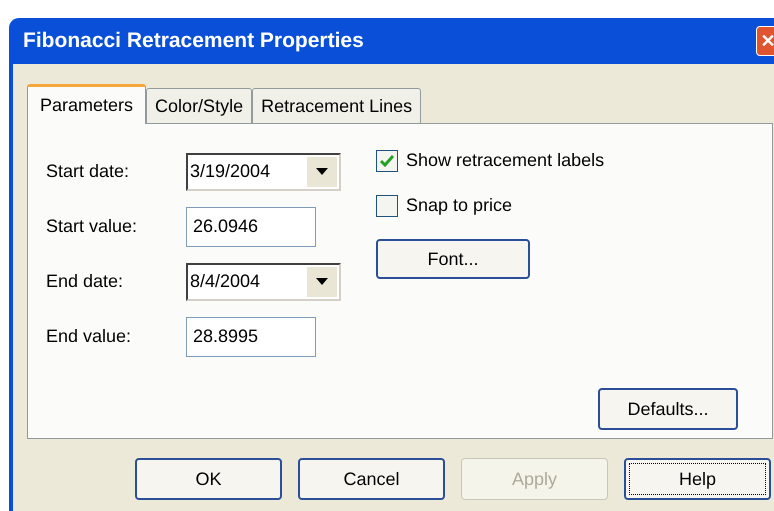  What do you see at coordinates (697, 479) in the screenshot?
I see `dialog-button: Help` at bounding box center [697, 479].